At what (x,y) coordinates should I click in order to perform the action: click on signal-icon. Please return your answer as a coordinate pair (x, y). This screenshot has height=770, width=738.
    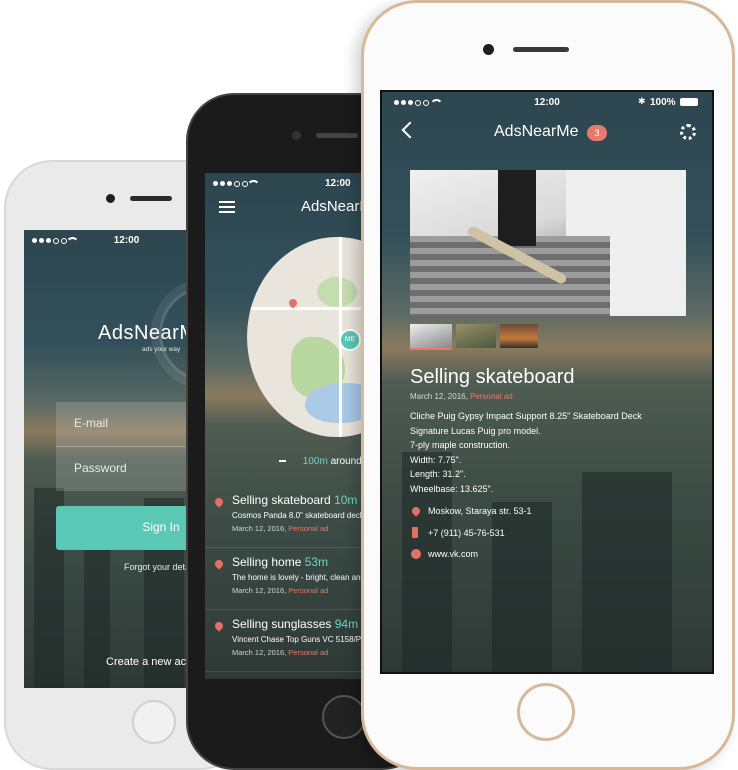
    Looking at the image, I should click on (230, 184).